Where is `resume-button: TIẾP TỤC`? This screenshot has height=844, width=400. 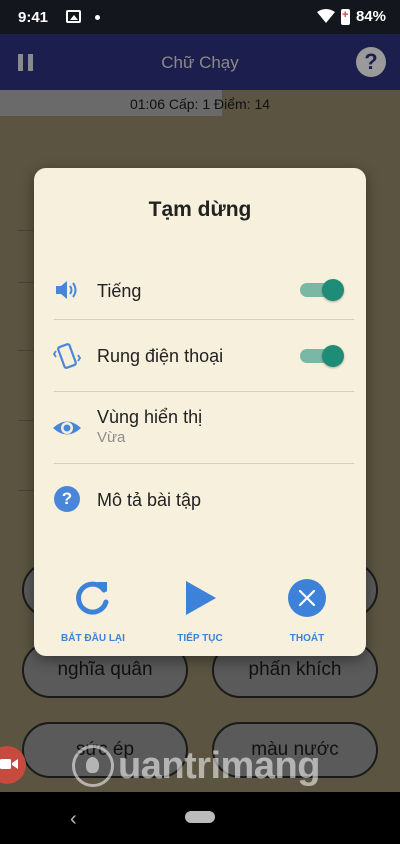
resume-button: TIẾP TỤC is located at coordinates (200, 611).